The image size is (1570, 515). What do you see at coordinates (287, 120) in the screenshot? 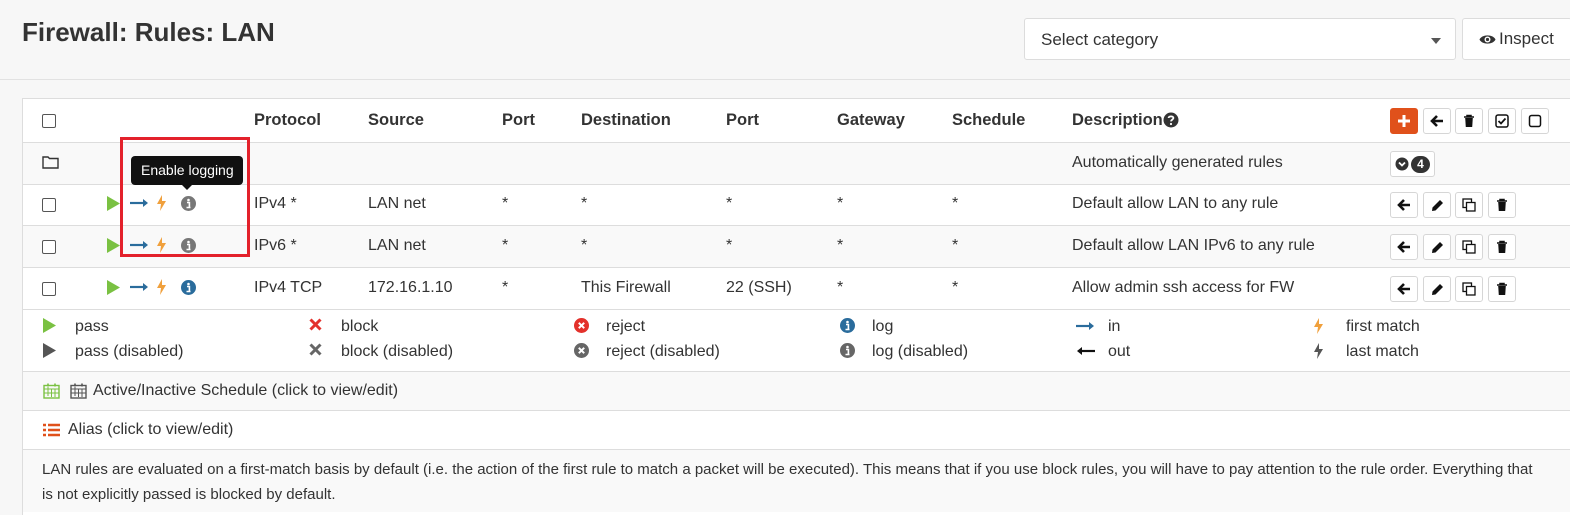
I see `column-protocol: Protocol` at bounding box center [287, 120].